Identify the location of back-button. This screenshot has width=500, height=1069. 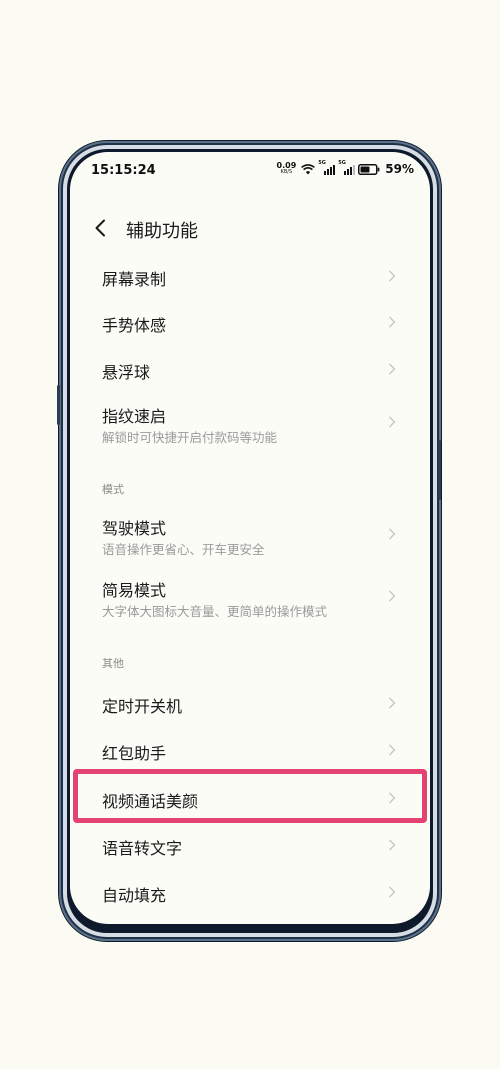
(100, 228).